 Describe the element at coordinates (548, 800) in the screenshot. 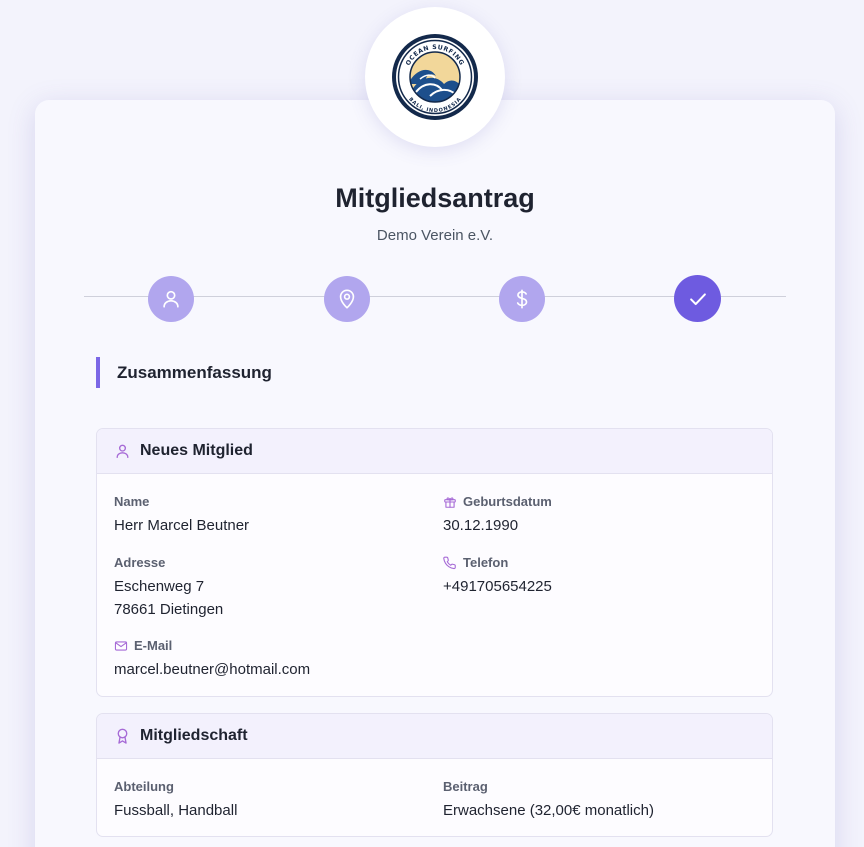

I see `fee-field: Beitrag Erwachsene (32,00€ monatlich)` at that location.